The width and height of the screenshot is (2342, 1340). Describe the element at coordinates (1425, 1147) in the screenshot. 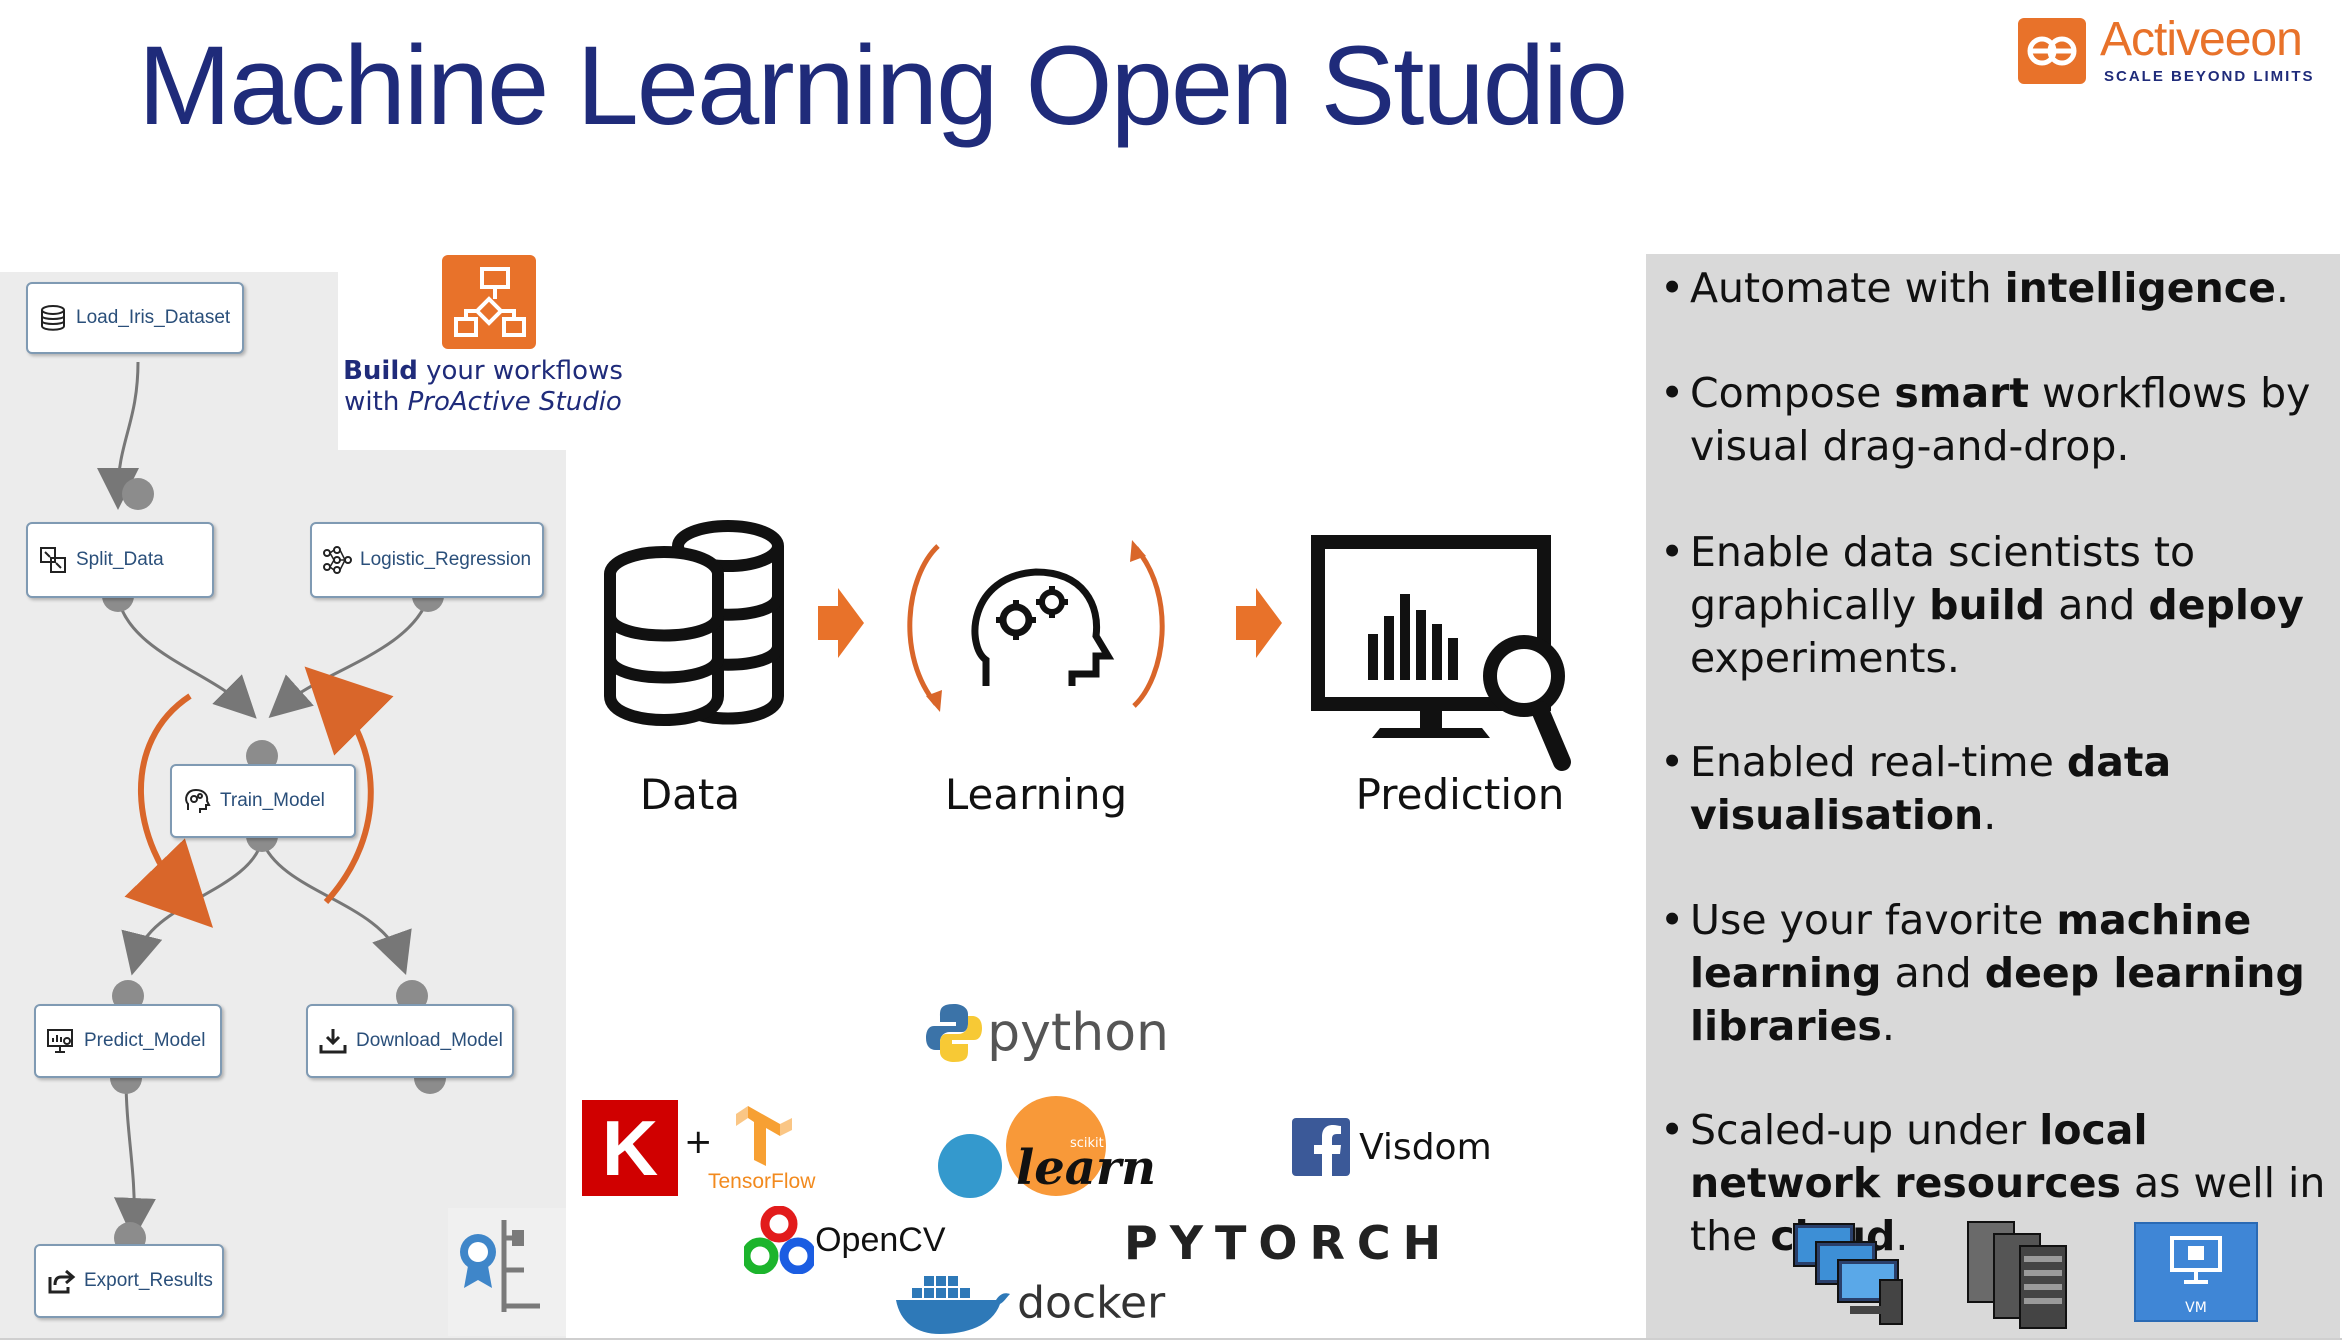

I see `visdom-label: Visdom` at that location.